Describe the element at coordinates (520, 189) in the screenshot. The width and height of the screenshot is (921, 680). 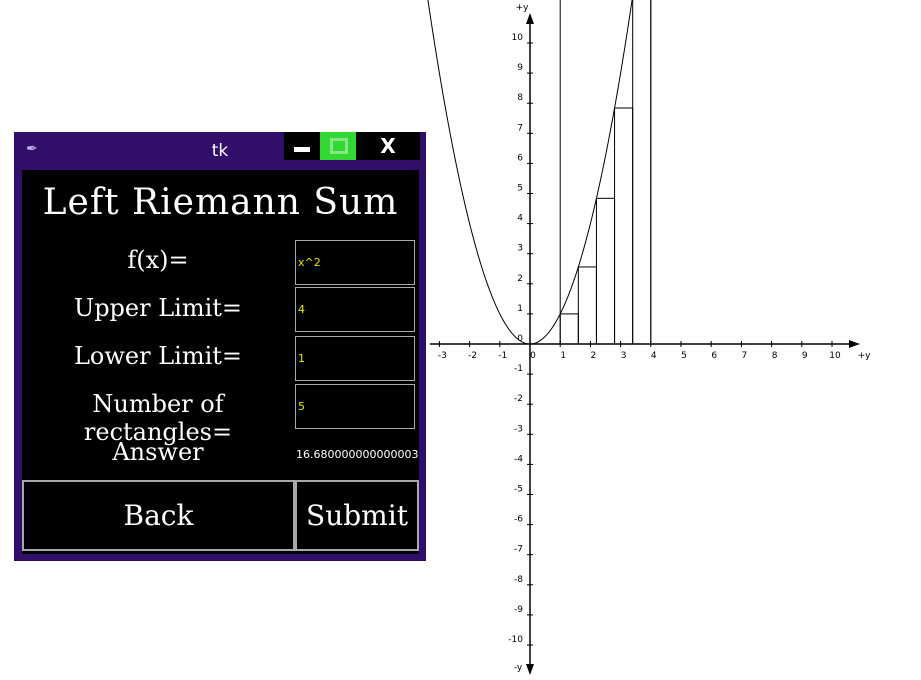
I see `y-tick-label: 5` at that location.